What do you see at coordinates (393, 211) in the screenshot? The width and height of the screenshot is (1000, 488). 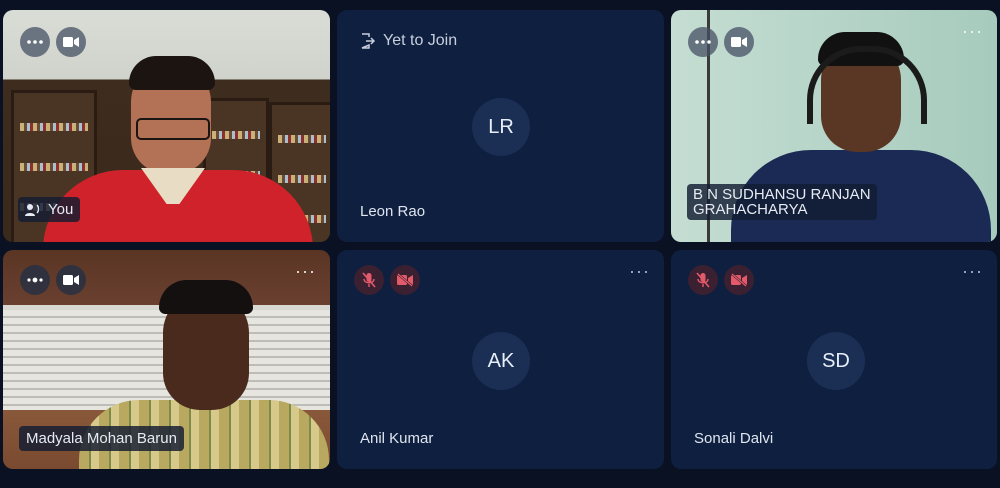 I see `participant-name: Leon Rao` at bounding box center [393, 211].